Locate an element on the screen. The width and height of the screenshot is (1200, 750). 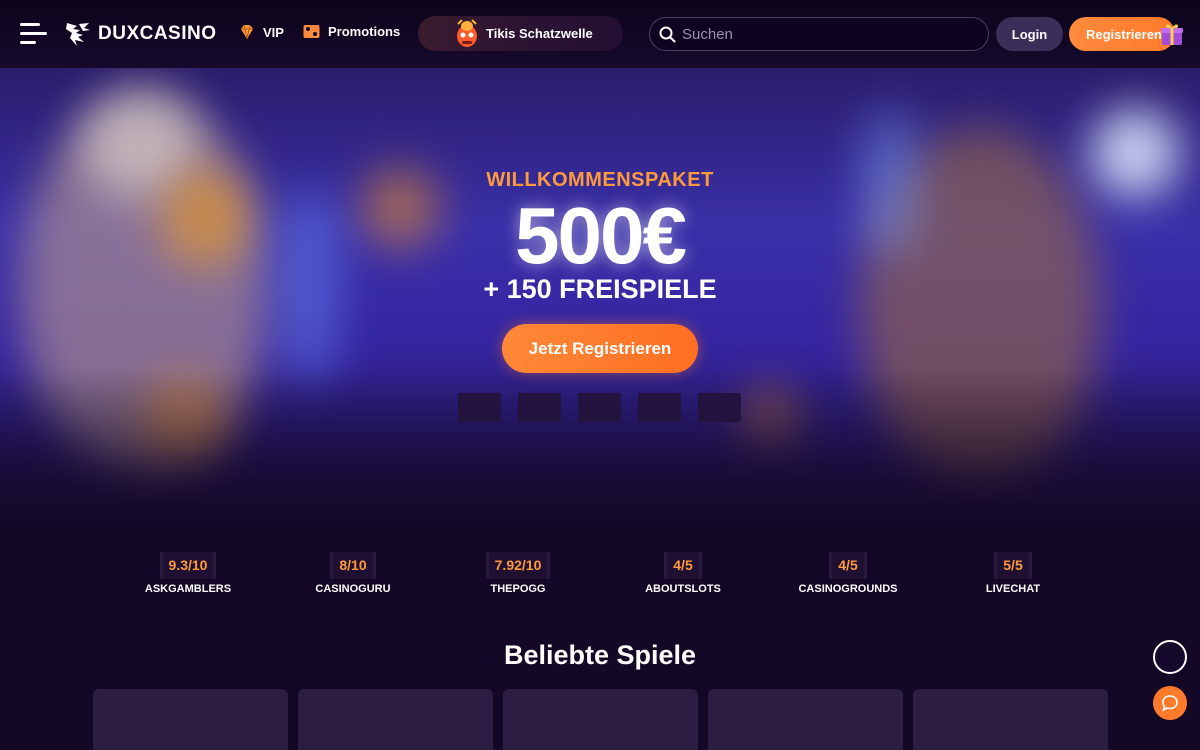
rating-item: 4/5 ABOUTSLOTS is located at coordinates (683, 573).